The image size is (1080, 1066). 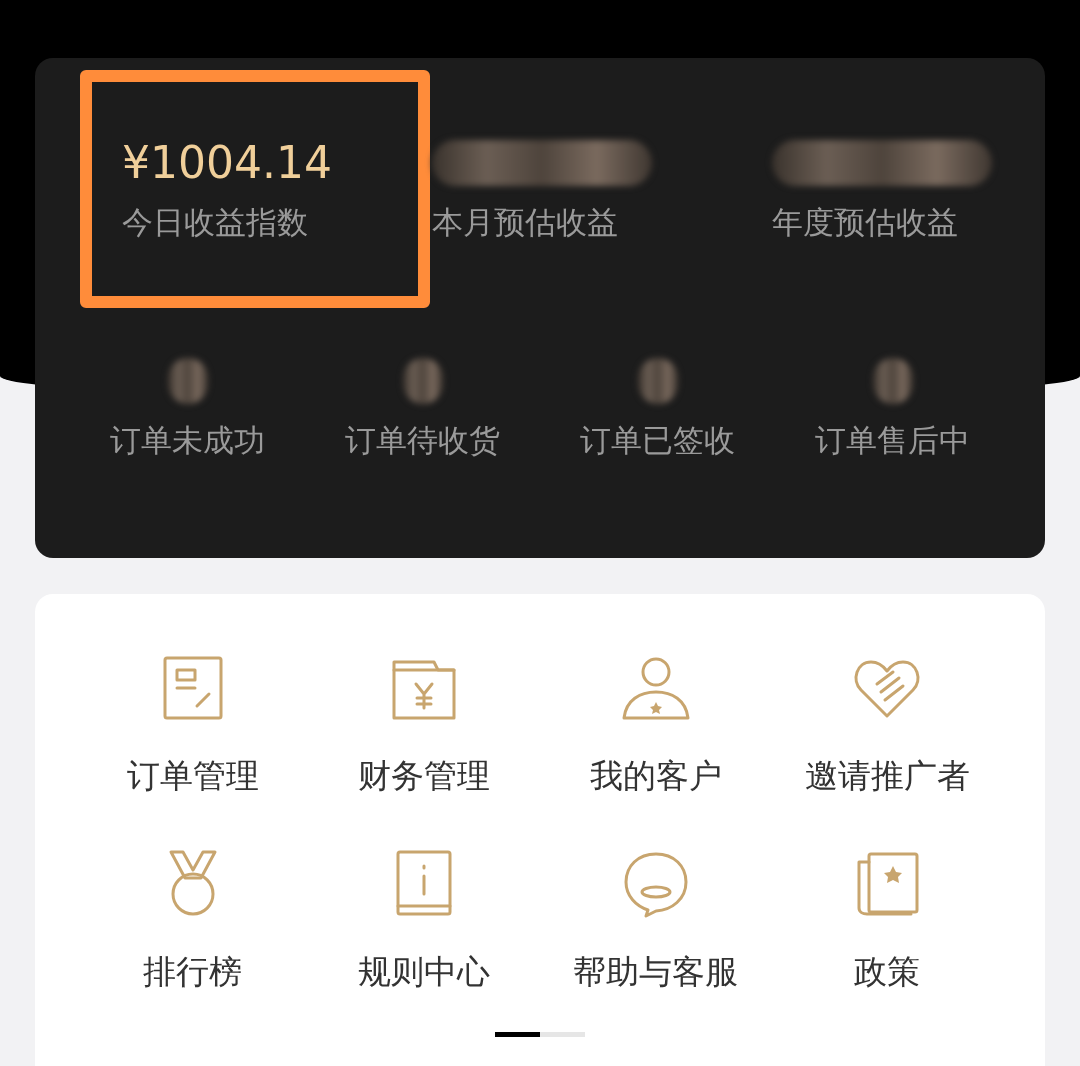 I want to click on order-status-label: 订单待收货, so click(x=422, y=440).